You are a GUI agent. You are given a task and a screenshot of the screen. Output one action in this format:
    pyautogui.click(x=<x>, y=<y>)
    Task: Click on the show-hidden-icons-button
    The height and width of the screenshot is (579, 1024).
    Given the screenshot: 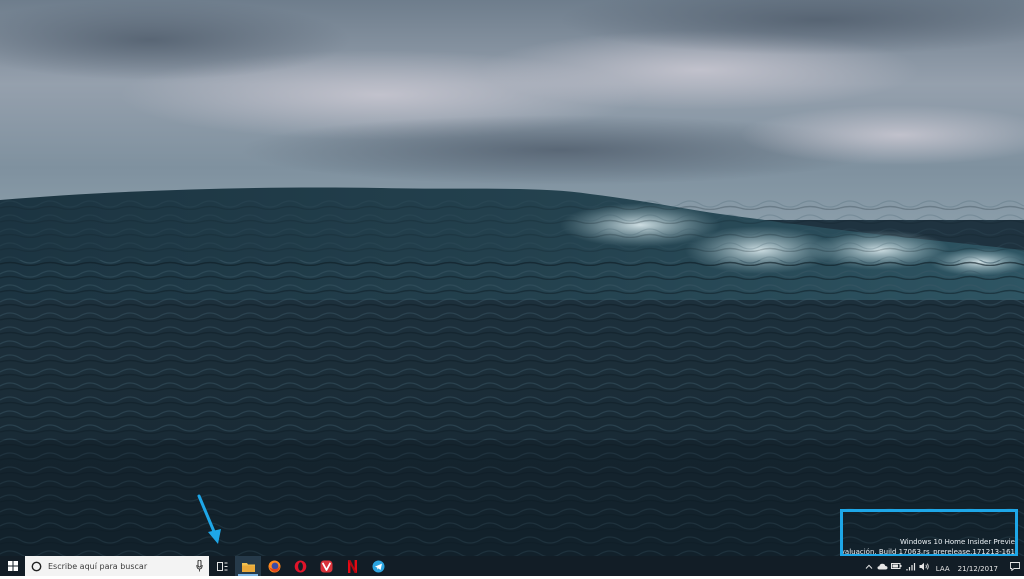 What is the action you would take?
    pyautogui.click(x=869, y=566)
    